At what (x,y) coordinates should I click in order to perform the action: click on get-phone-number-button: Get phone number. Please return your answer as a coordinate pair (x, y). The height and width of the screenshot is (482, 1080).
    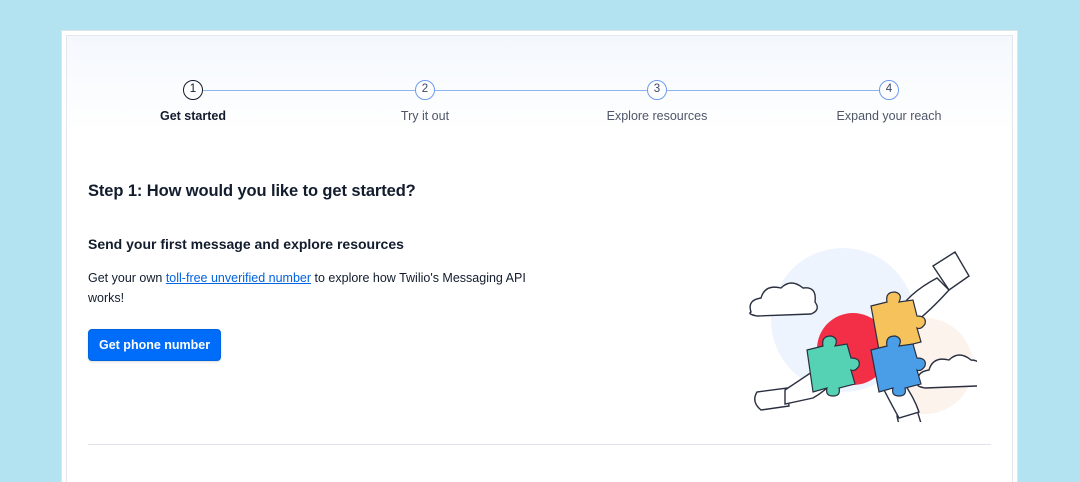
    Looking at the image, I should click on (155, 345).